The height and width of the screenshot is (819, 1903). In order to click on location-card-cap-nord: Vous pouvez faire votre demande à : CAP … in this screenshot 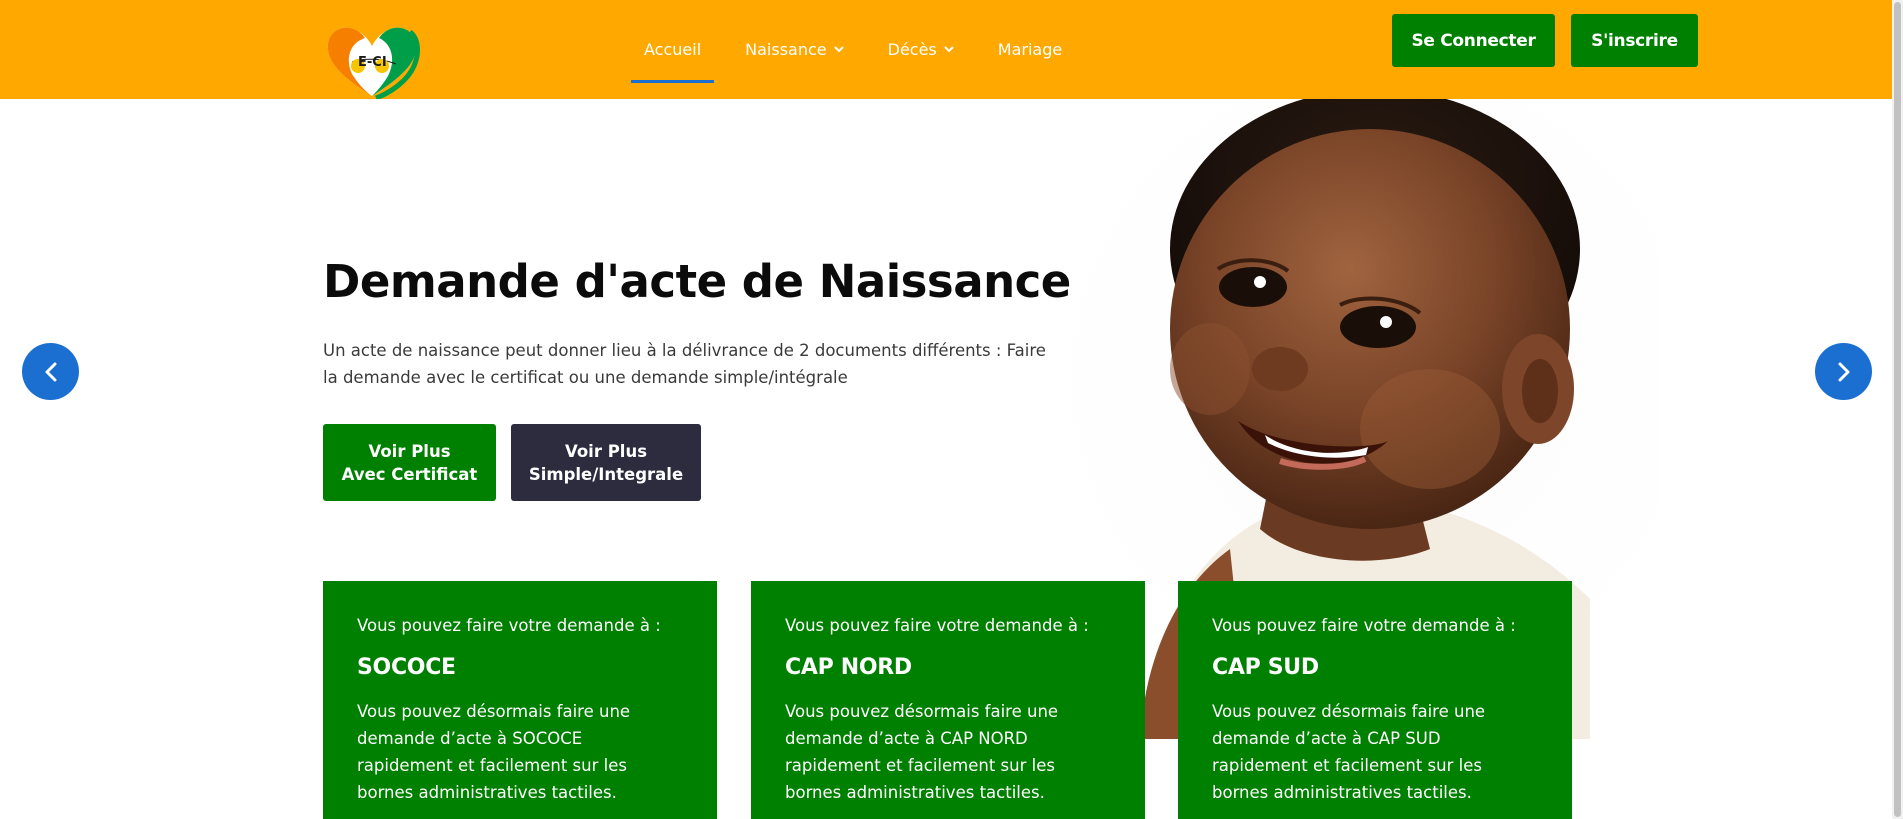, I will do `click(948, 700)`.